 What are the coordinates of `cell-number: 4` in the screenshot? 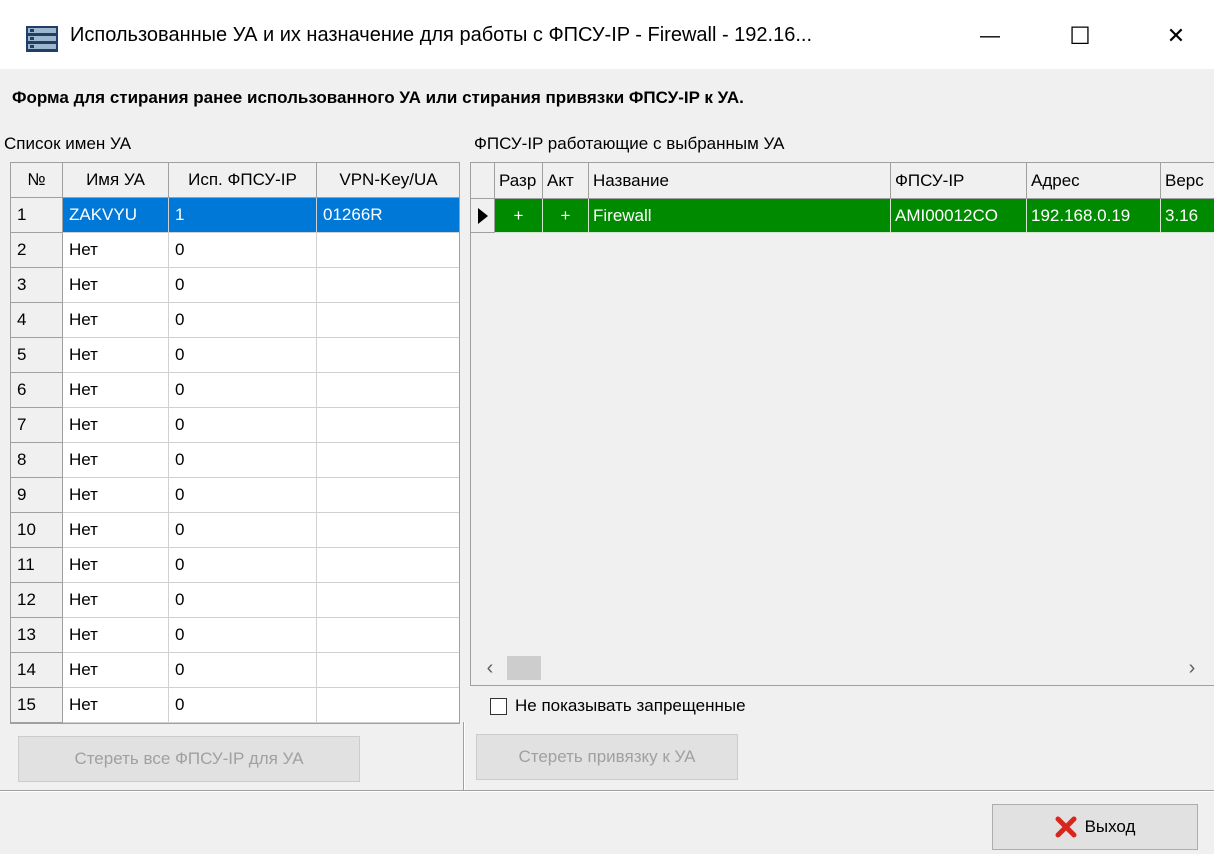 It's located at (37, 320).